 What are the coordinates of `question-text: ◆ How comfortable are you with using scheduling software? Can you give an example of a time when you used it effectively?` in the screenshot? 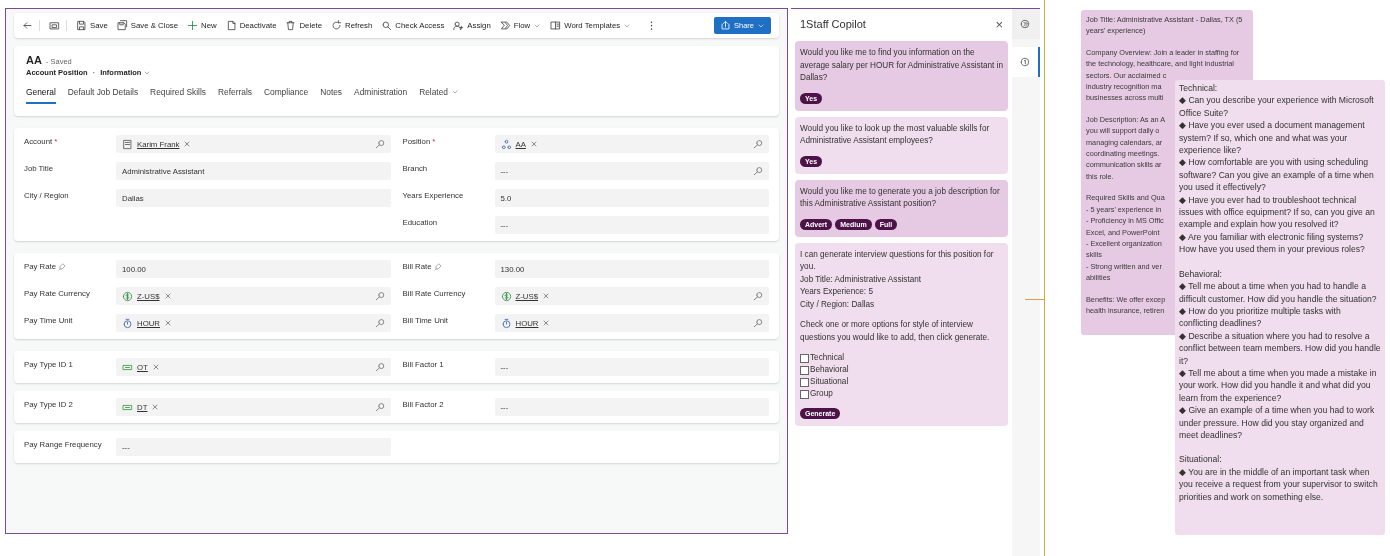 It's located at (1277, 175).